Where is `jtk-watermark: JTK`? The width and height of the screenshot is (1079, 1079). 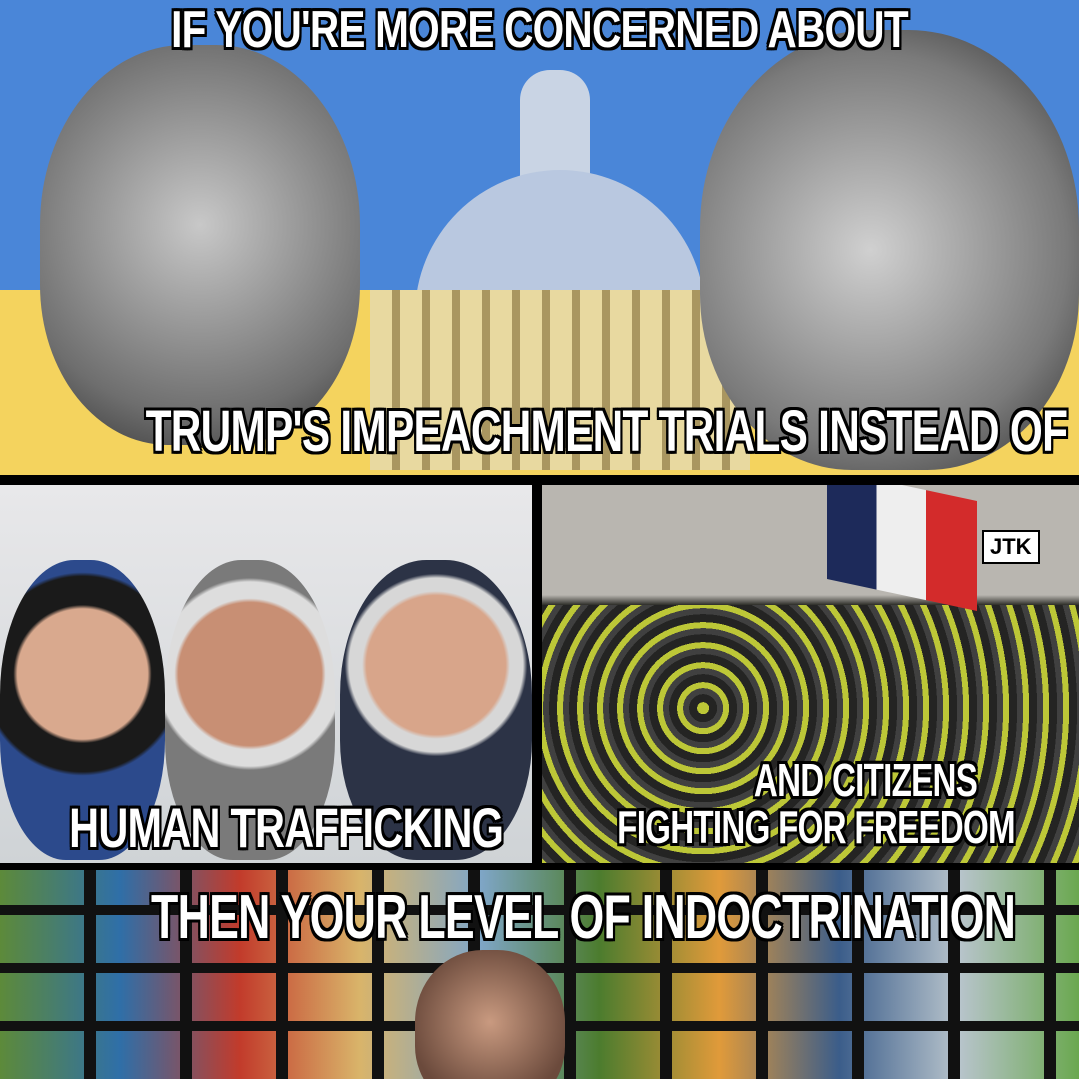
jtk-watermark: JTK is located at coordinates (1011, 547).